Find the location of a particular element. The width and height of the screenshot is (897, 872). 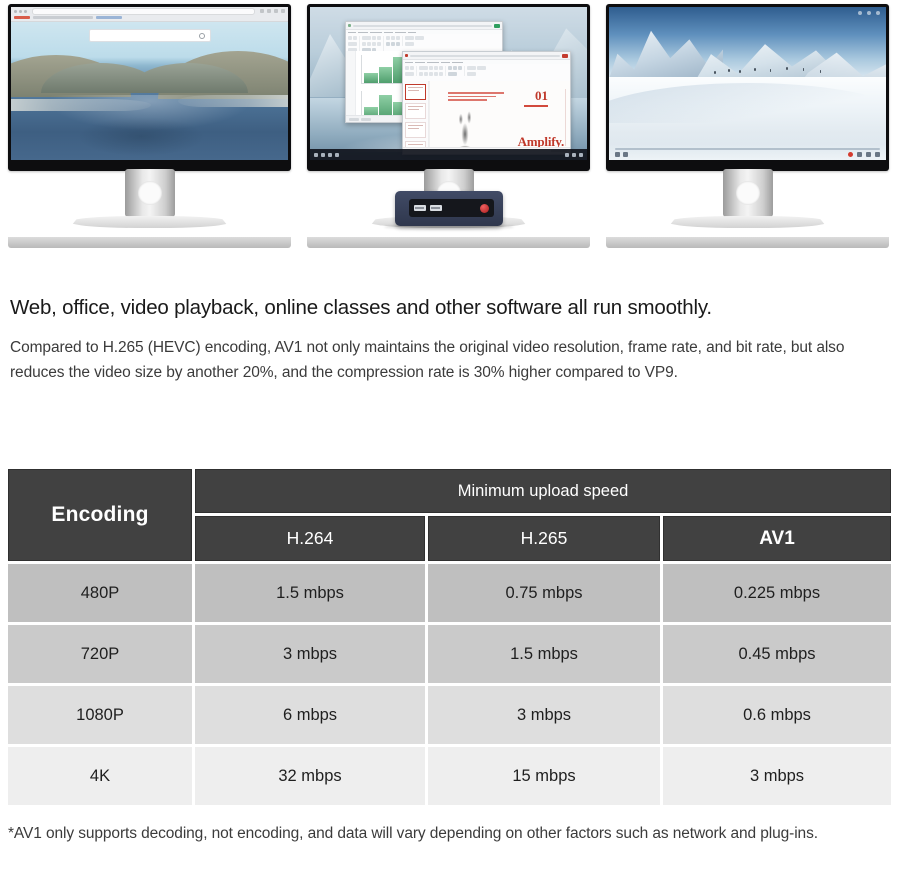

center-monitor-bezel: 01 Amplify. is located at coordinates (448, 87).